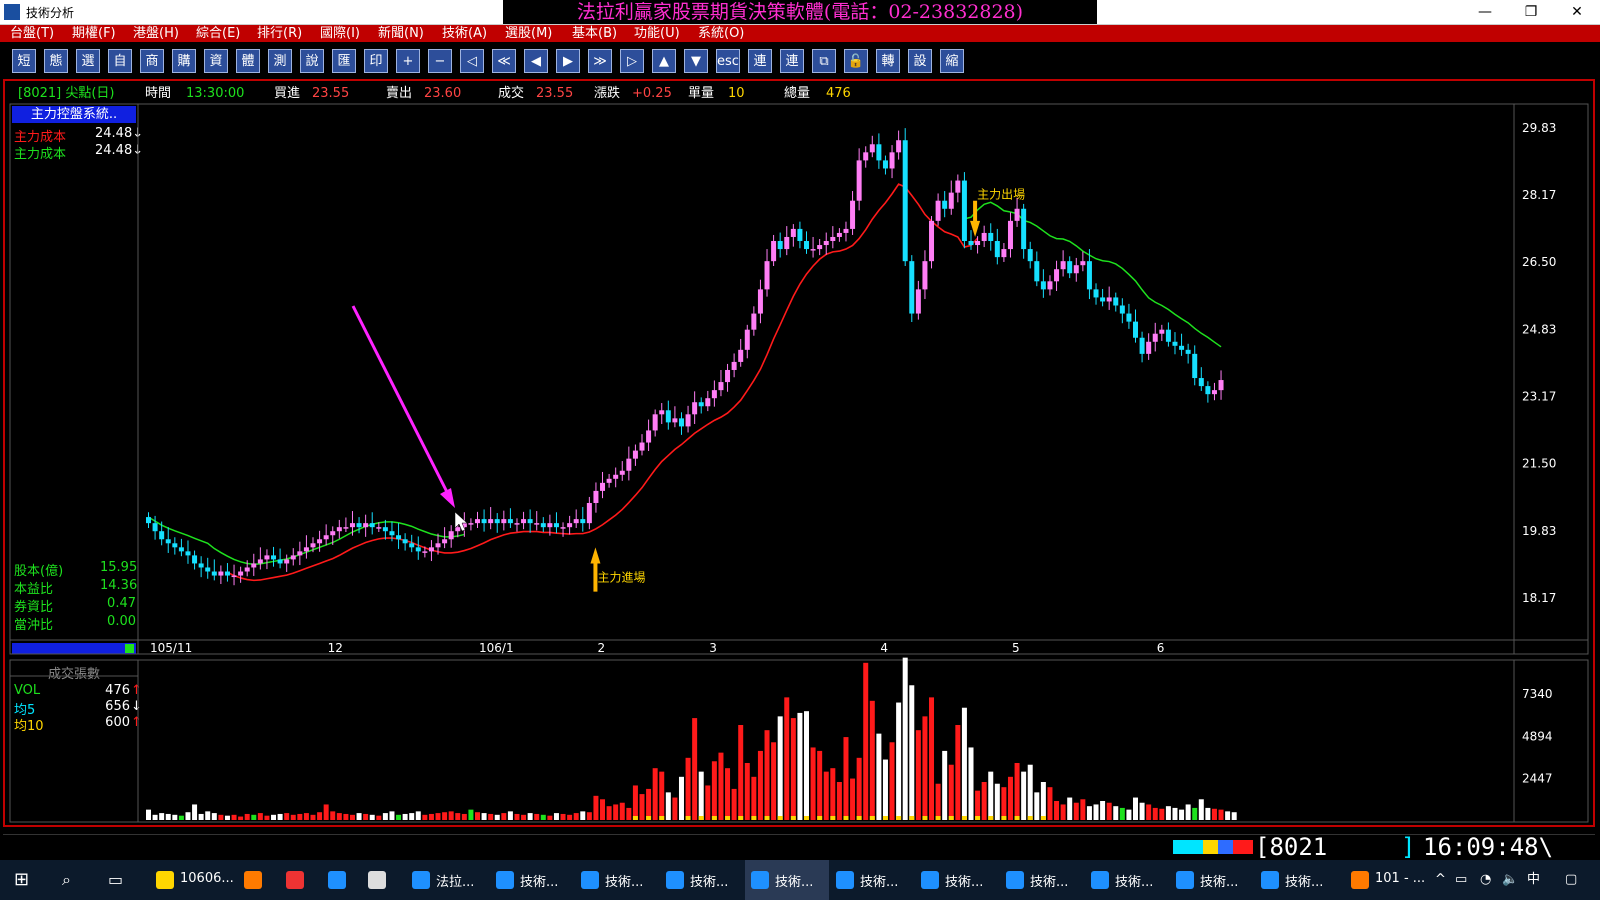  What do you see at coordinates (184, 61) in the screenshot?
I see `toolbar-purchase-button: 購` at bounding box center [184, 61].